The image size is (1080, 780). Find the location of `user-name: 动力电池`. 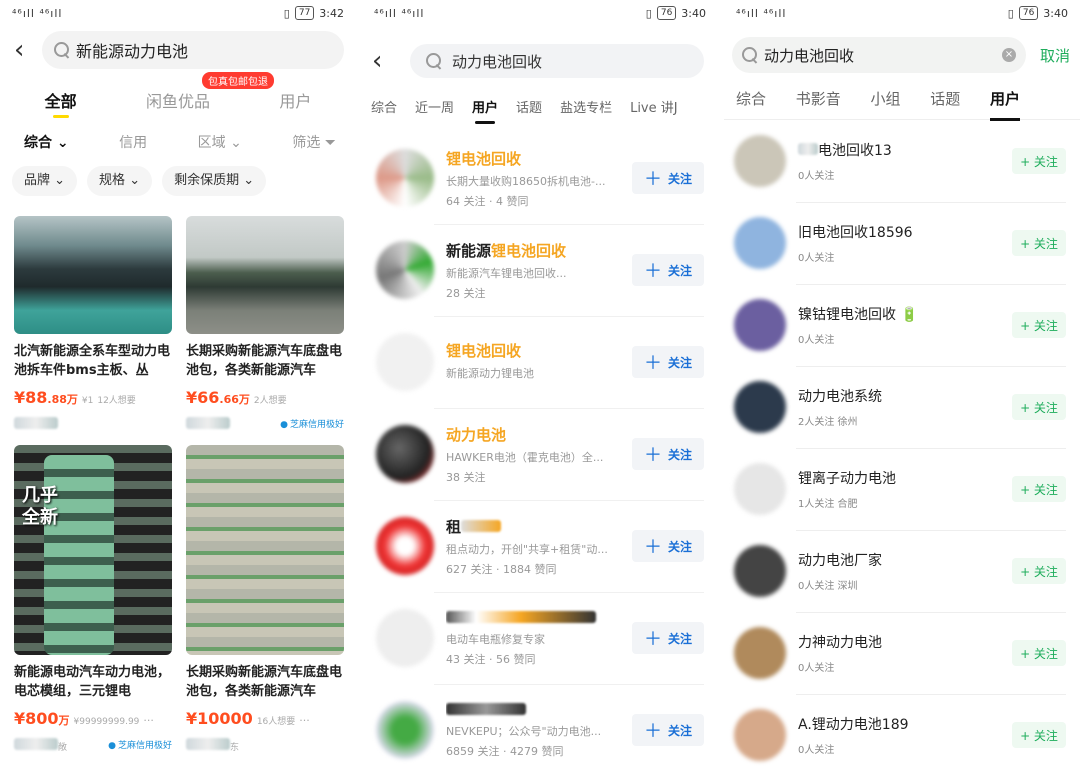

user-name: 动力电池 is located at coordinates (476, 434).